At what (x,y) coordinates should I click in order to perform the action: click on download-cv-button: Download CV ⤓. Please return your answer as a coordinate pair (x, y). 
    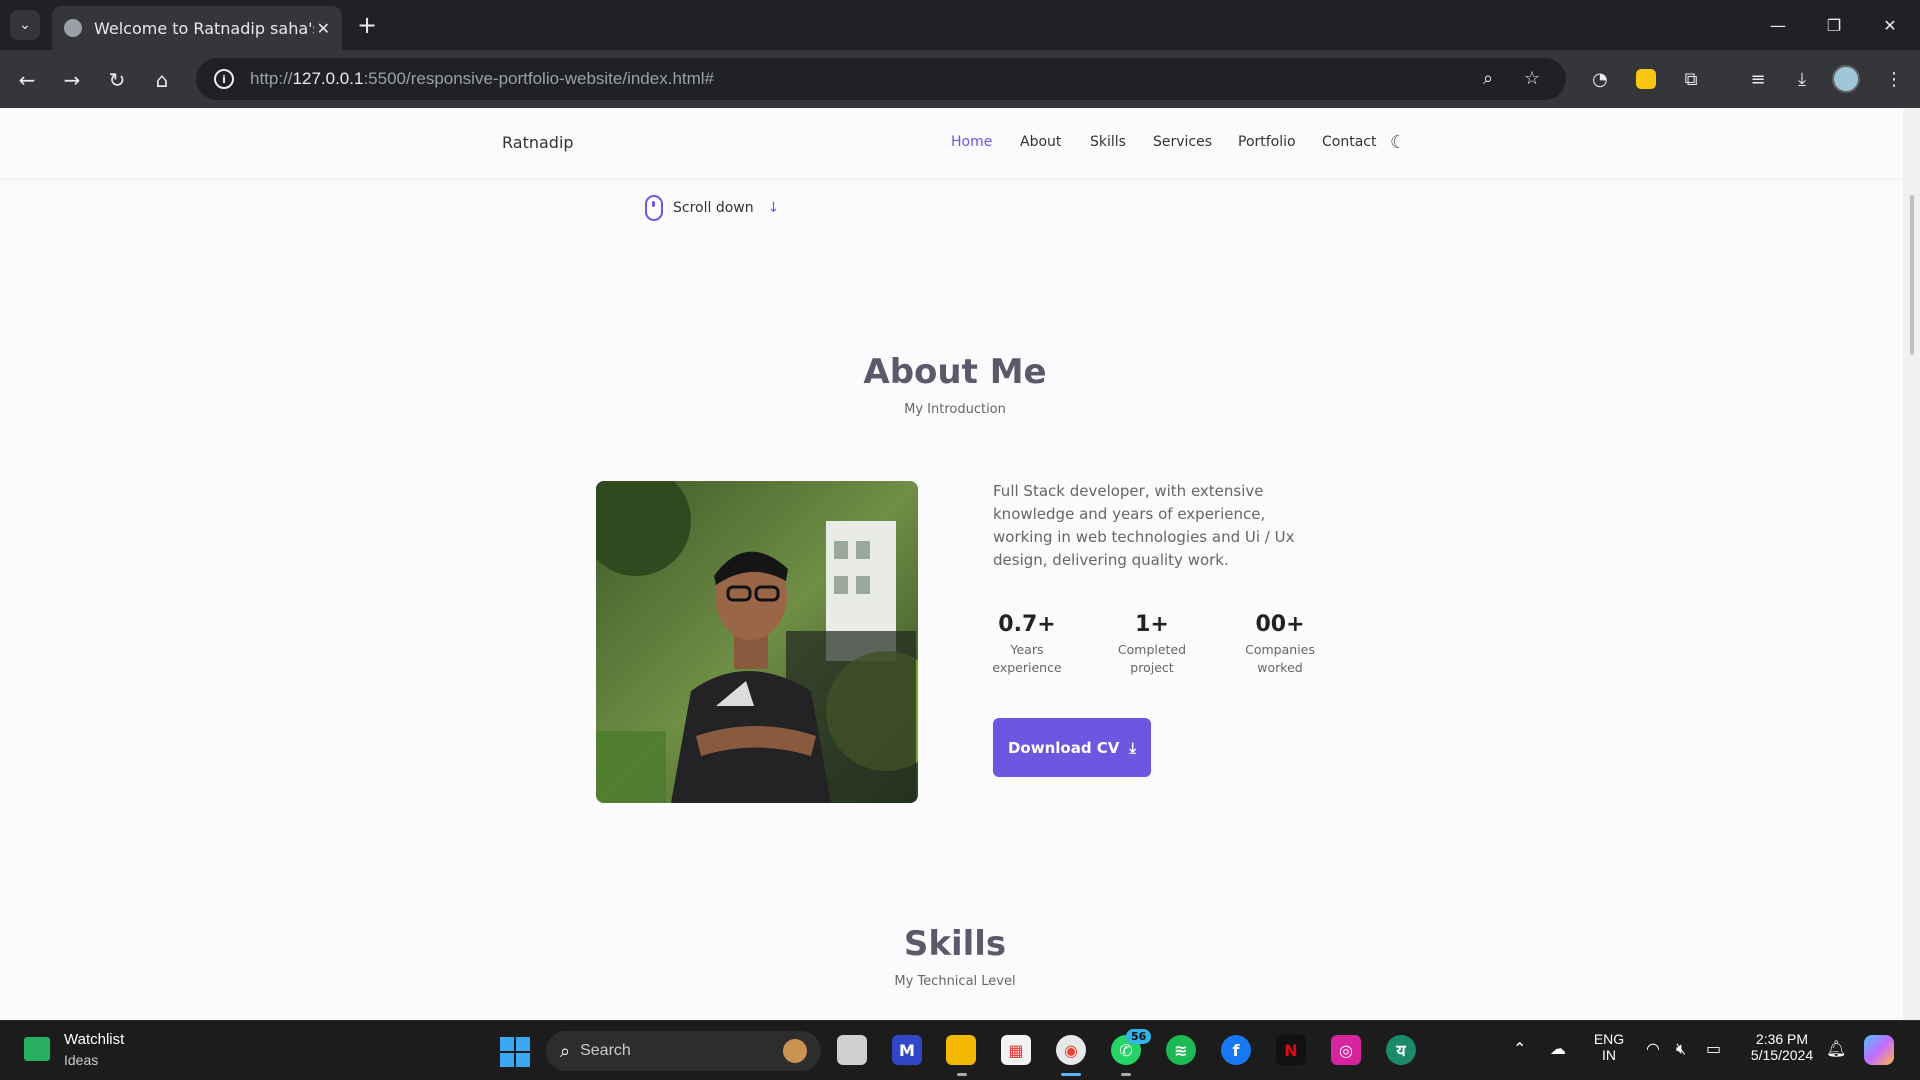
    Looking at the image, I should click on (1072, 747).